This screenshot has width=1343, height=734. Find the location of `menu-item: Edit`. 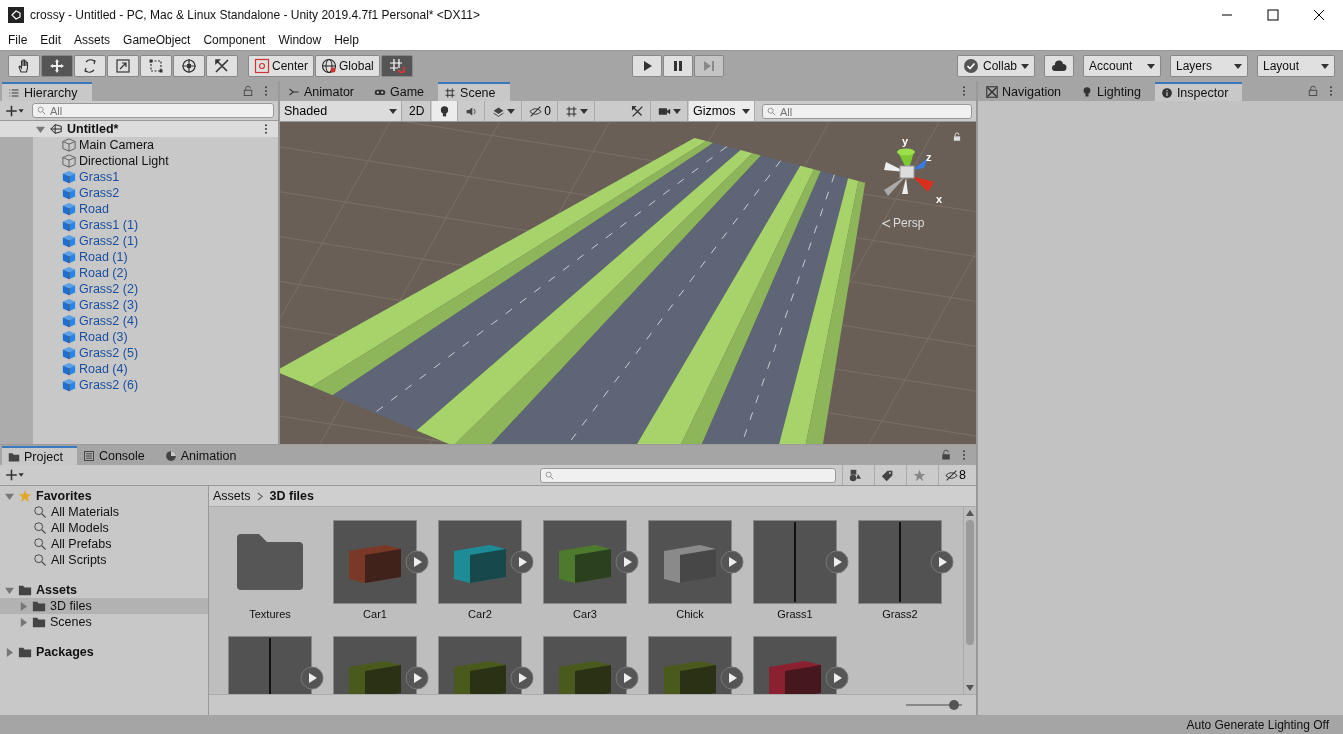

menu-item: Edit is located at coordinates (51, 40).